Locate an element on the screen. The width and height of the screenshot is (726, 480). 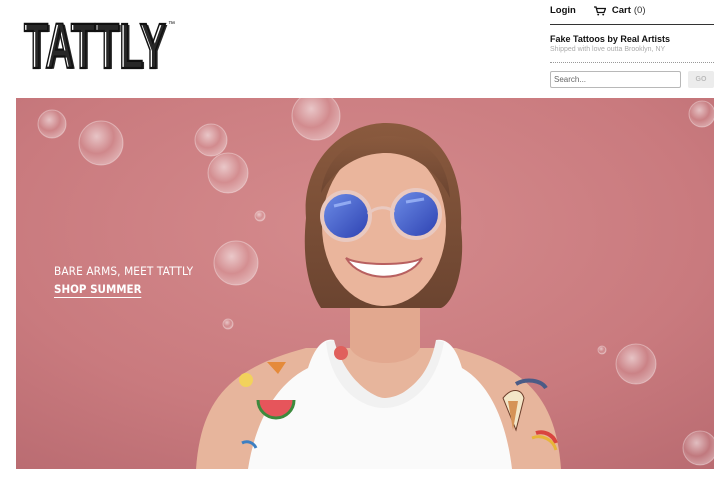
hero-text-block: BARE ARMS, MEET TATTLY SHOP SUMMER is located at coordinates (129, 281).